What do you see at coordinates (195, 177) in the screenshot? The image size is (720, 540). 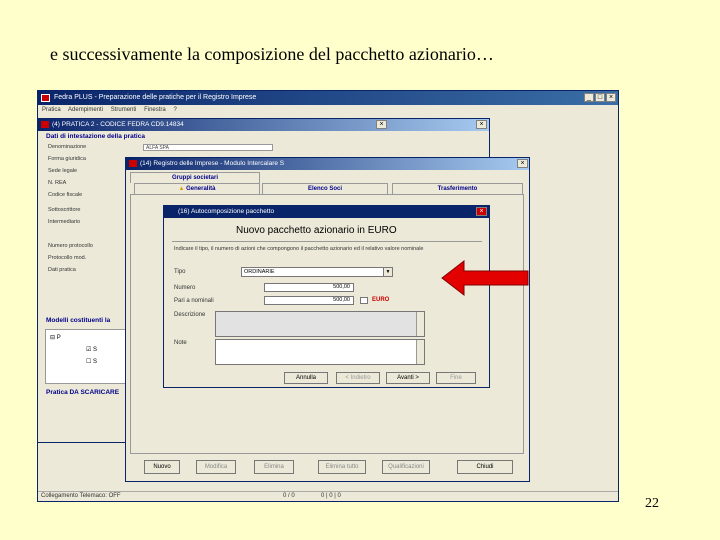 I see `tab-gruppi: Gruppi societari` at bounding box center [195, 177].